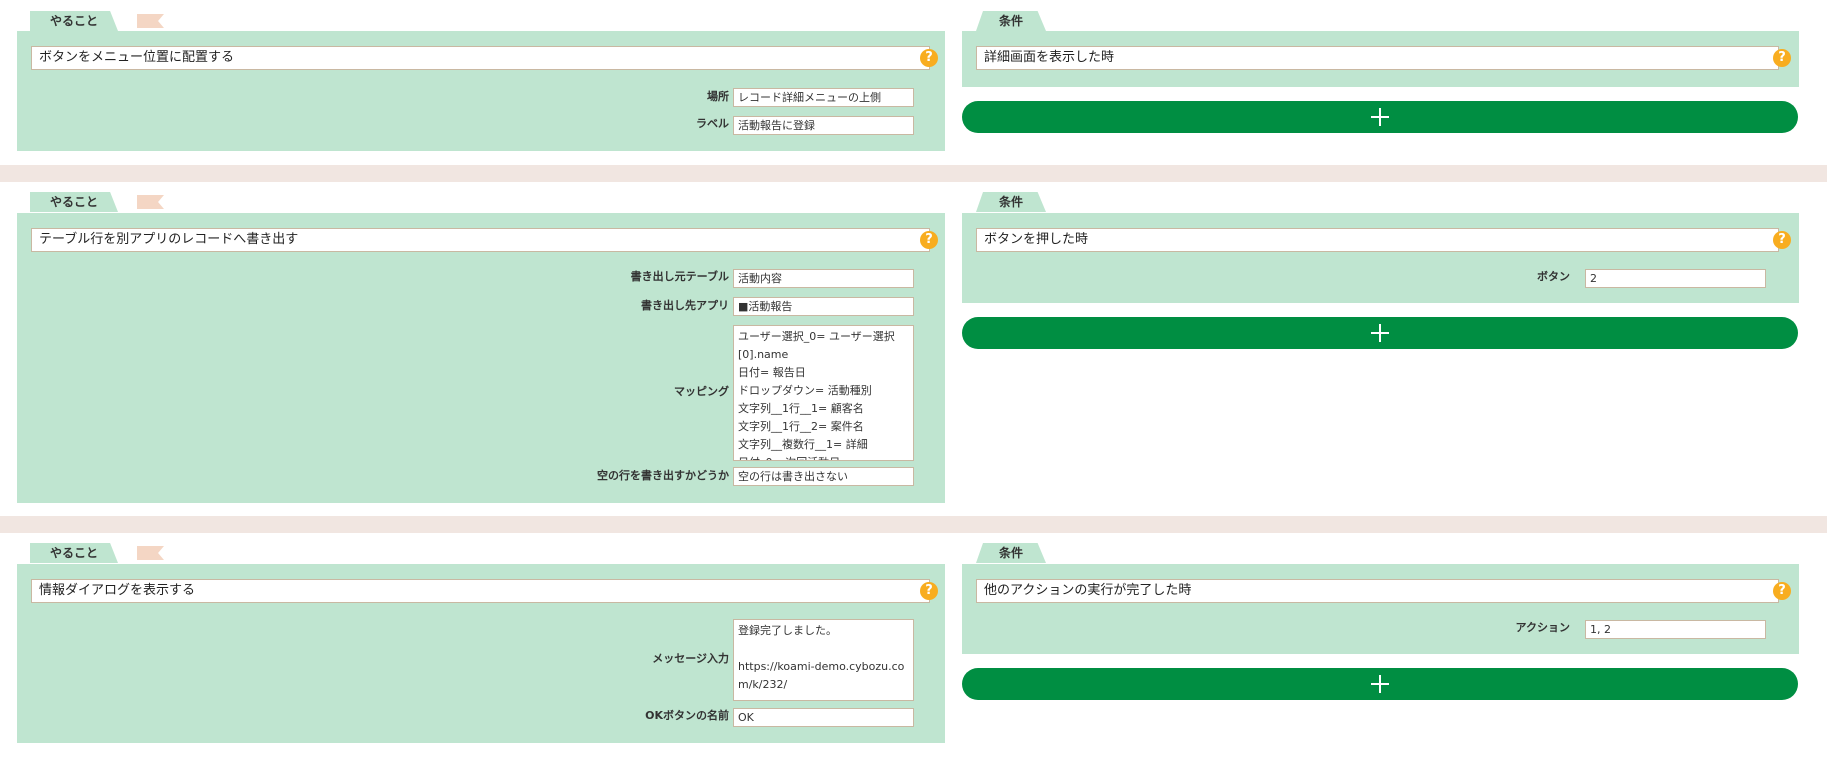 The image size is (1827, 758). Describe the element at coordinates (1675, 629) in the screenshot. I see `field-input-action: 1, 2` at that location.